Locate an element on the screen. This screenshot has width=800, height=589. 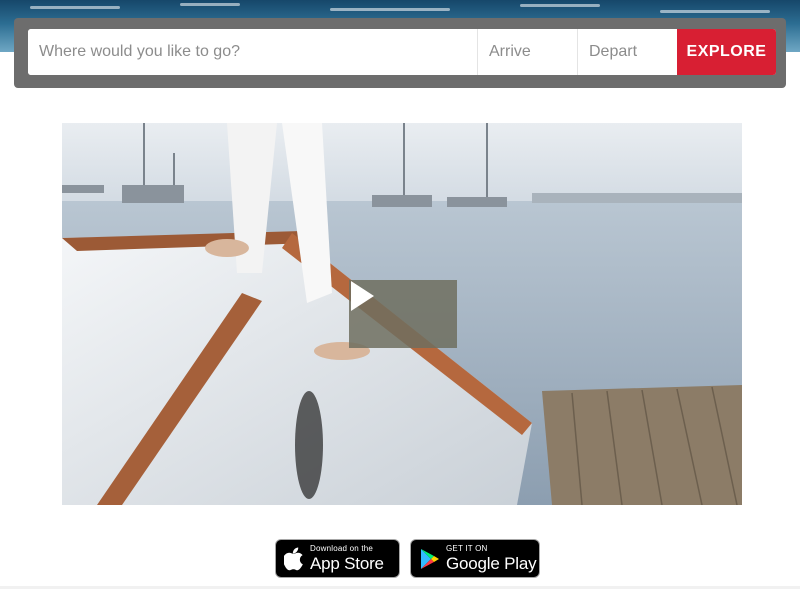
search-form: EXPLORE is located at coordinates (402, 52).